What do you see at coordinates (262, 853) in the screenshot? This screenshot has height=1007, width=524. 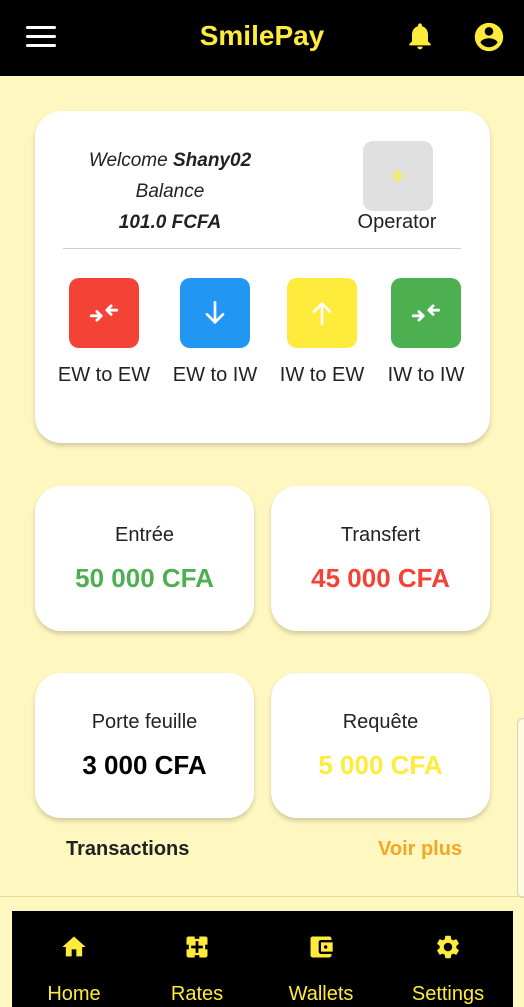 I see `transactions-header: Transactions Voir plus` at bounding box center [262, 853].